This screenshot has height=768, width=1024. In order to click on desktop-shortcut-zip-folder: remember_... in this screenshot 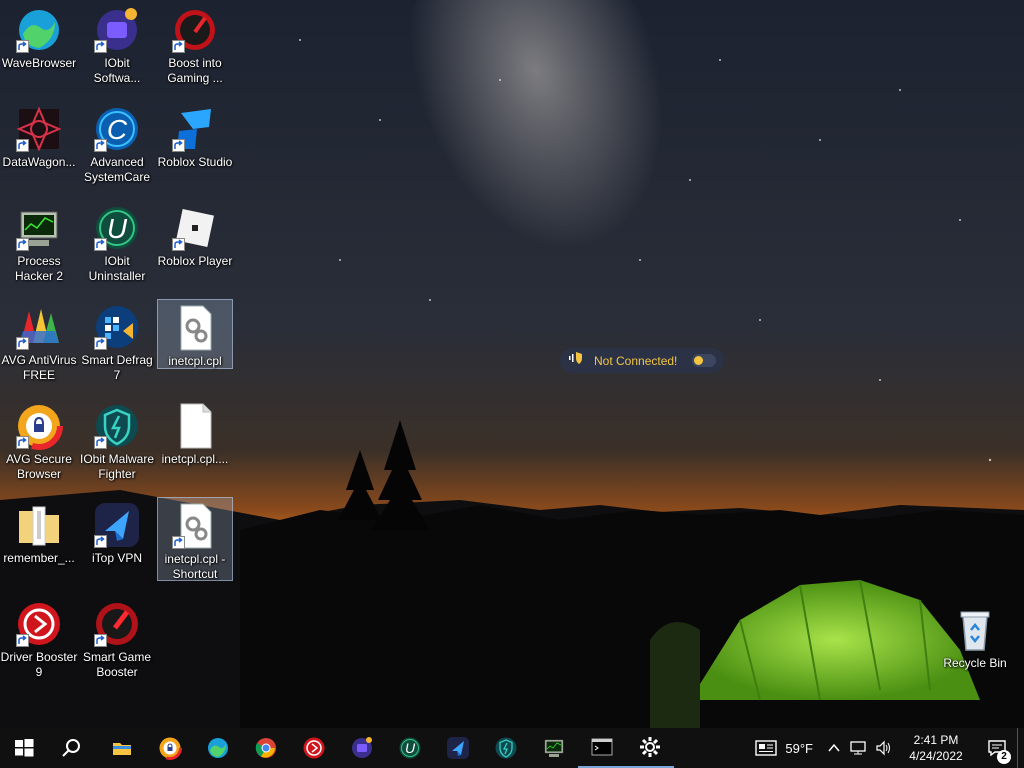, I will do `click(39, 533)`.